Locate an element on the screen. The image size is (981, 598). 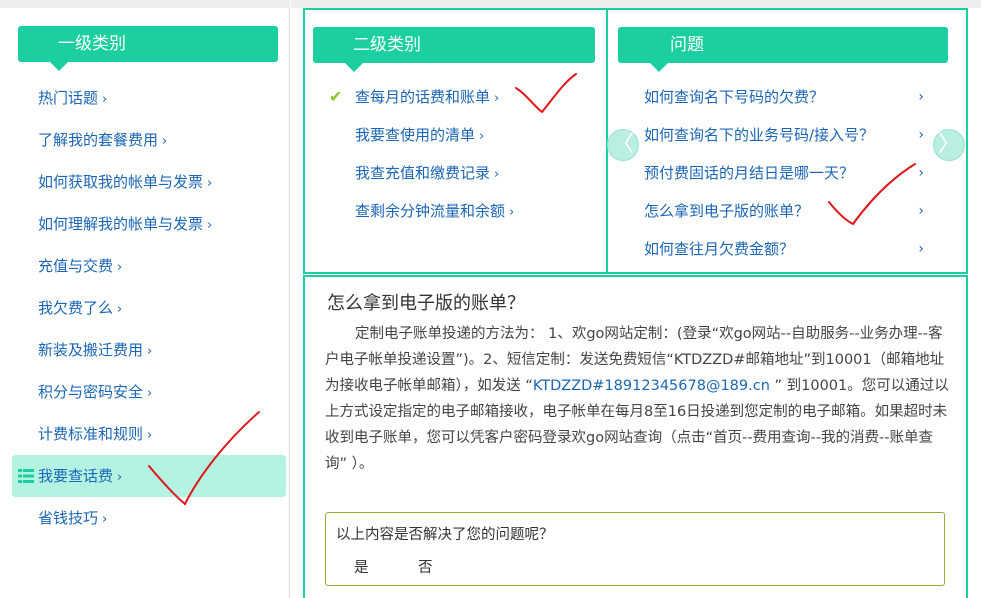
question-item-label: 怎么拿到电子版的账单？ is located at coordinates (727, 211).